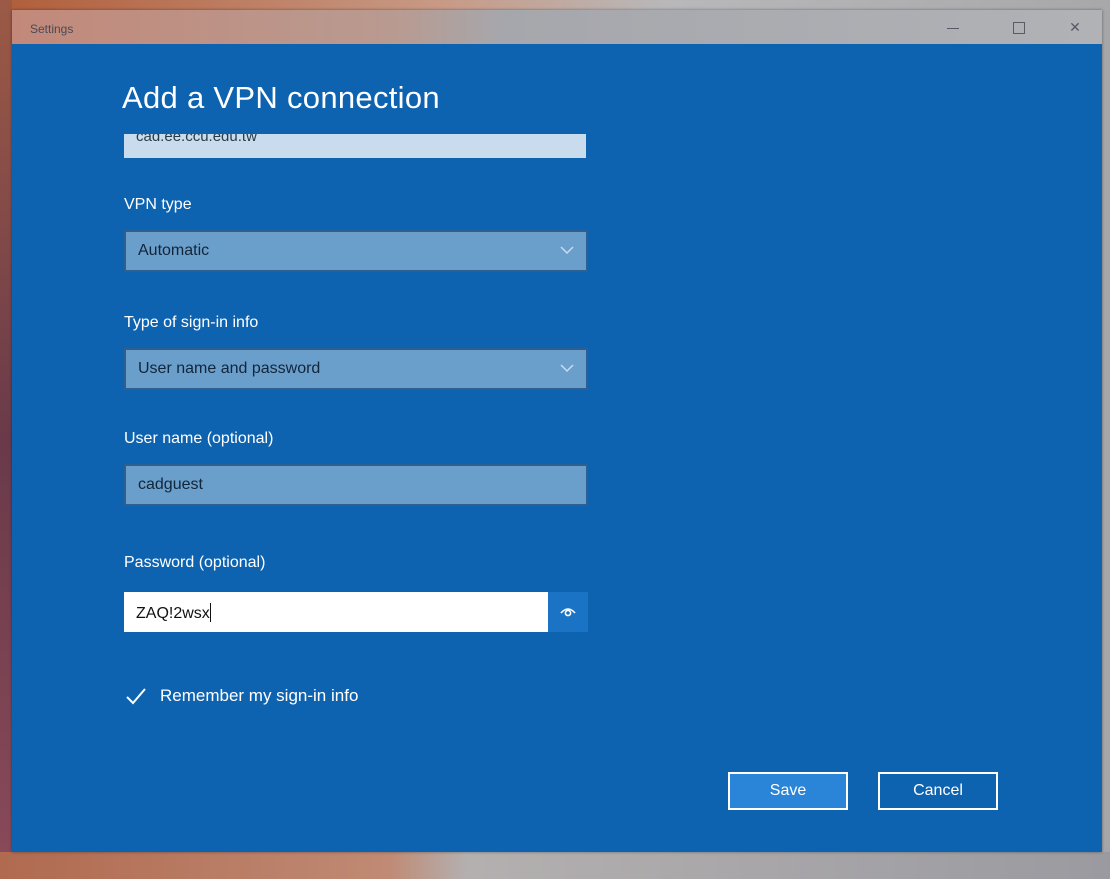 The height and width of the screenshot is (879, 1110). Describe the element at coordinates (229, 368) in the screenshot. I see `signin-type-value: User name and password` at that location.